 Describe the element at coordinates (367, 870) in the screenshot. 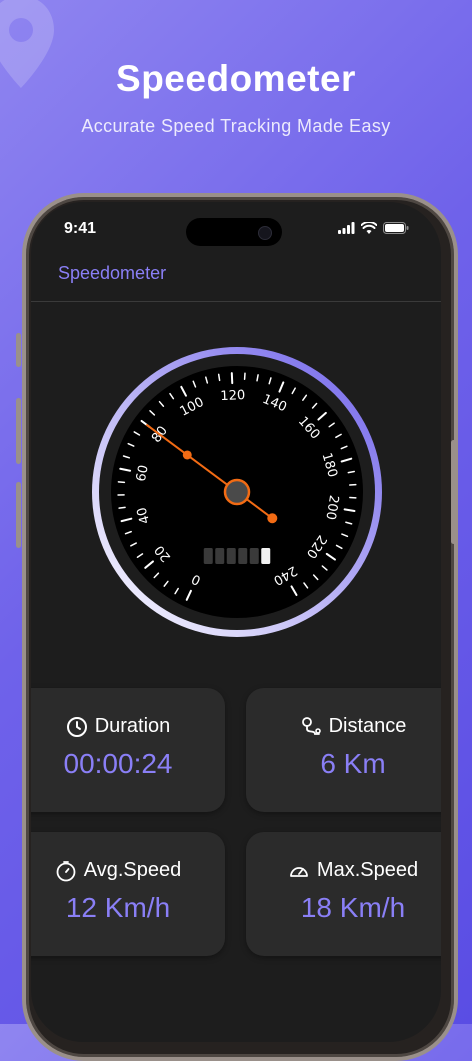

I see `max-speed-label: Max.Speed` at that location.